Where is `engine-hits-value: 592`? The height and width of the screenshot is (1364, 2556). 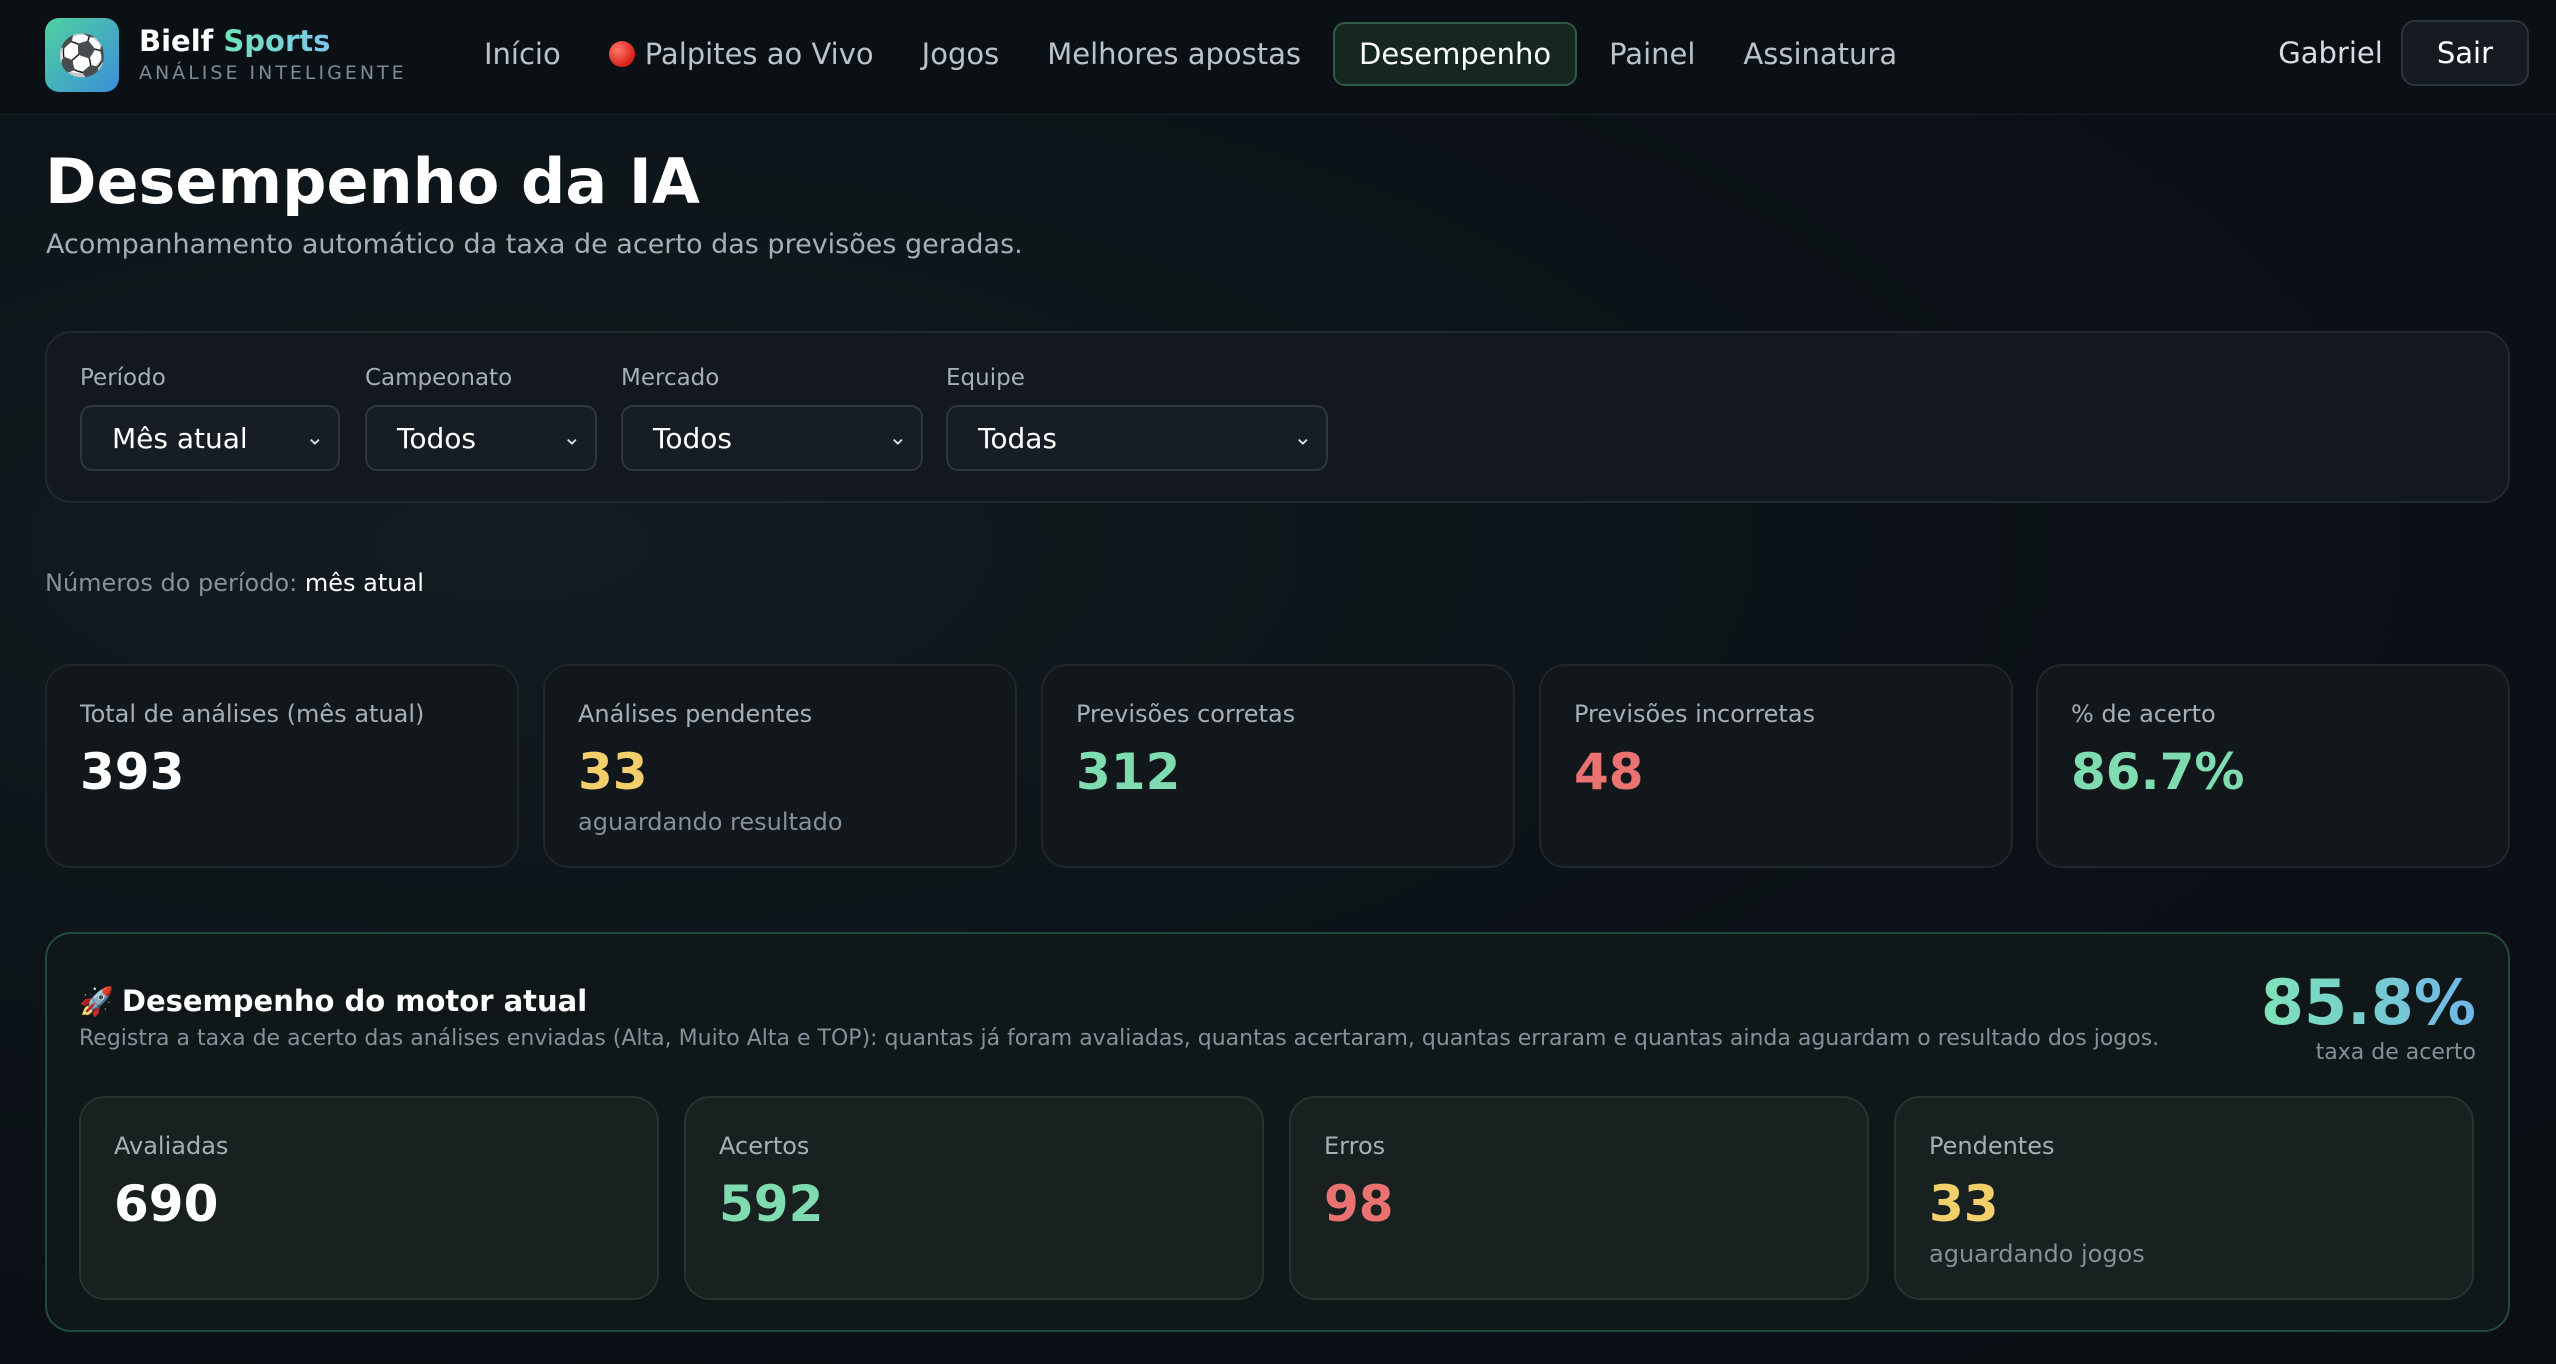 engine-hits-value: 592 is located at coordinates (771, 1204).